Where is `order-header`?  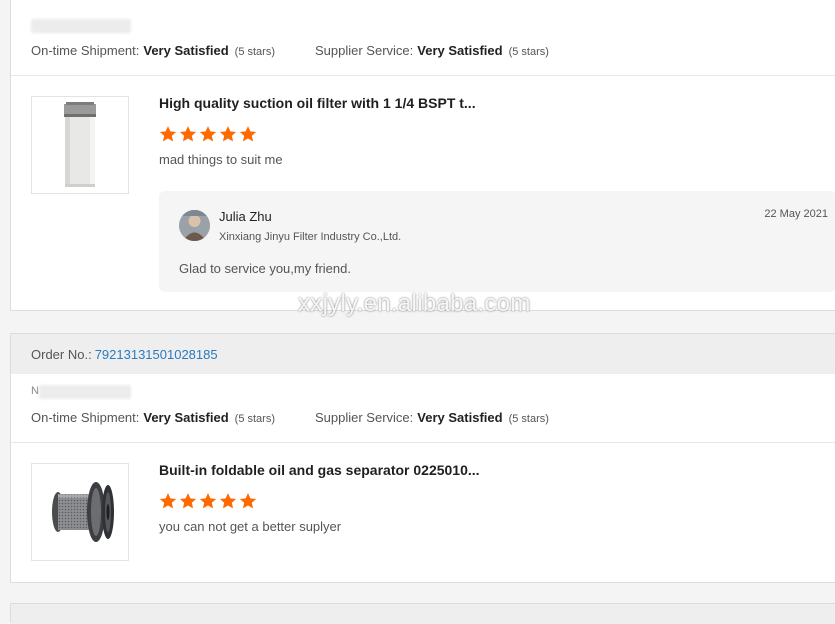 order-header is located at coordinates (423, 614).